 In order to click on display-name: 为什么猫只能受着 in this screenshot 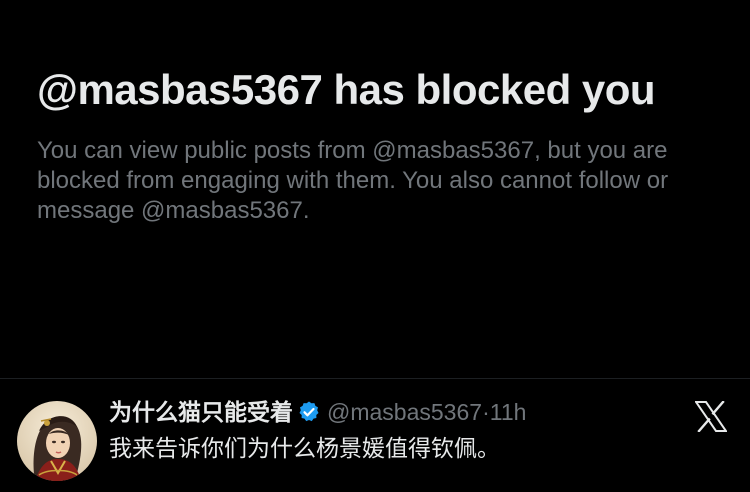, I will do `click(201, 412)`.